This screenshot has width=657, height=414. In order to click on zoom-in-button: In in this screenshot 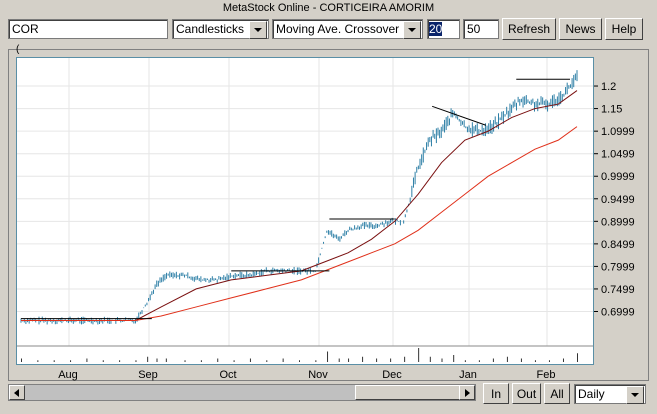, I will do `click(496, 393)`.